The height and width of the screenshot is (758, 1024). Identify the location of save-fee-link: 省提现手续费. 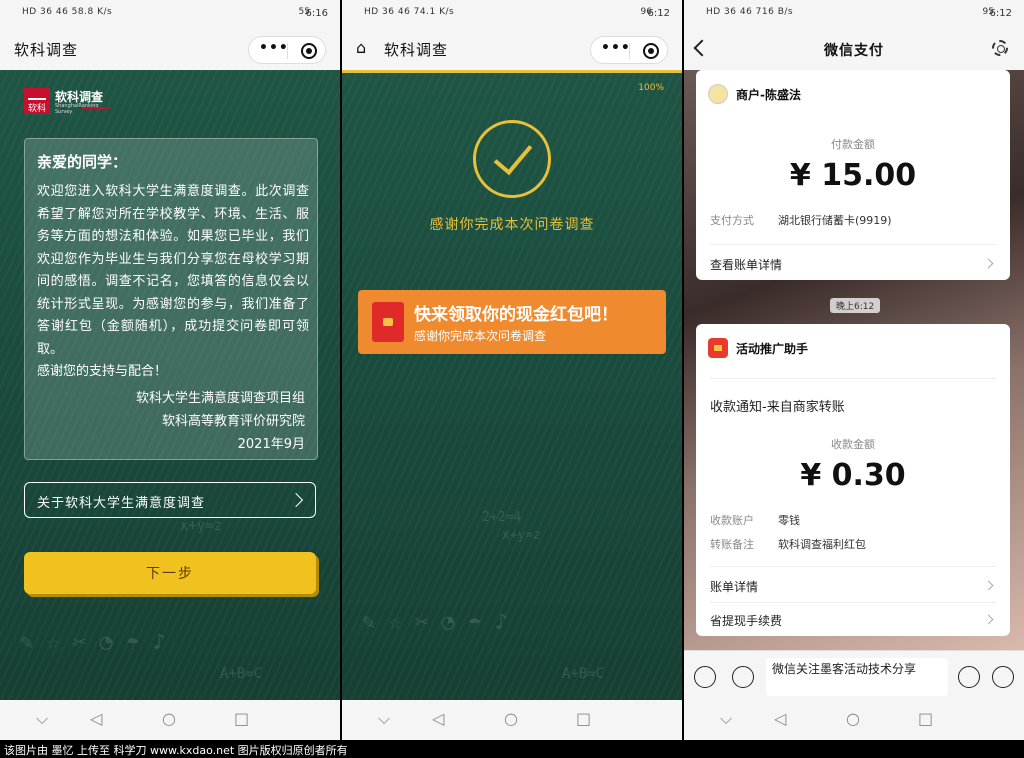
(746, 620).